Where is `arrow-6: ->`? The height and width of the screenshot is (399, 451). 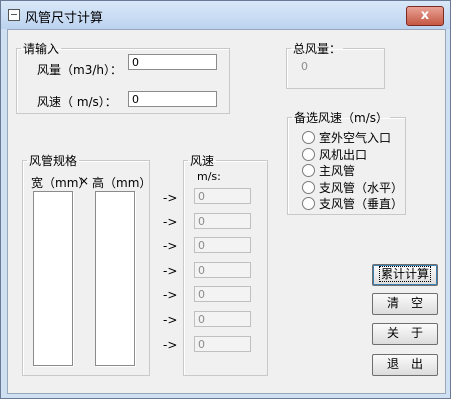 arrow-6: -> is located at coordinates (170, 320).